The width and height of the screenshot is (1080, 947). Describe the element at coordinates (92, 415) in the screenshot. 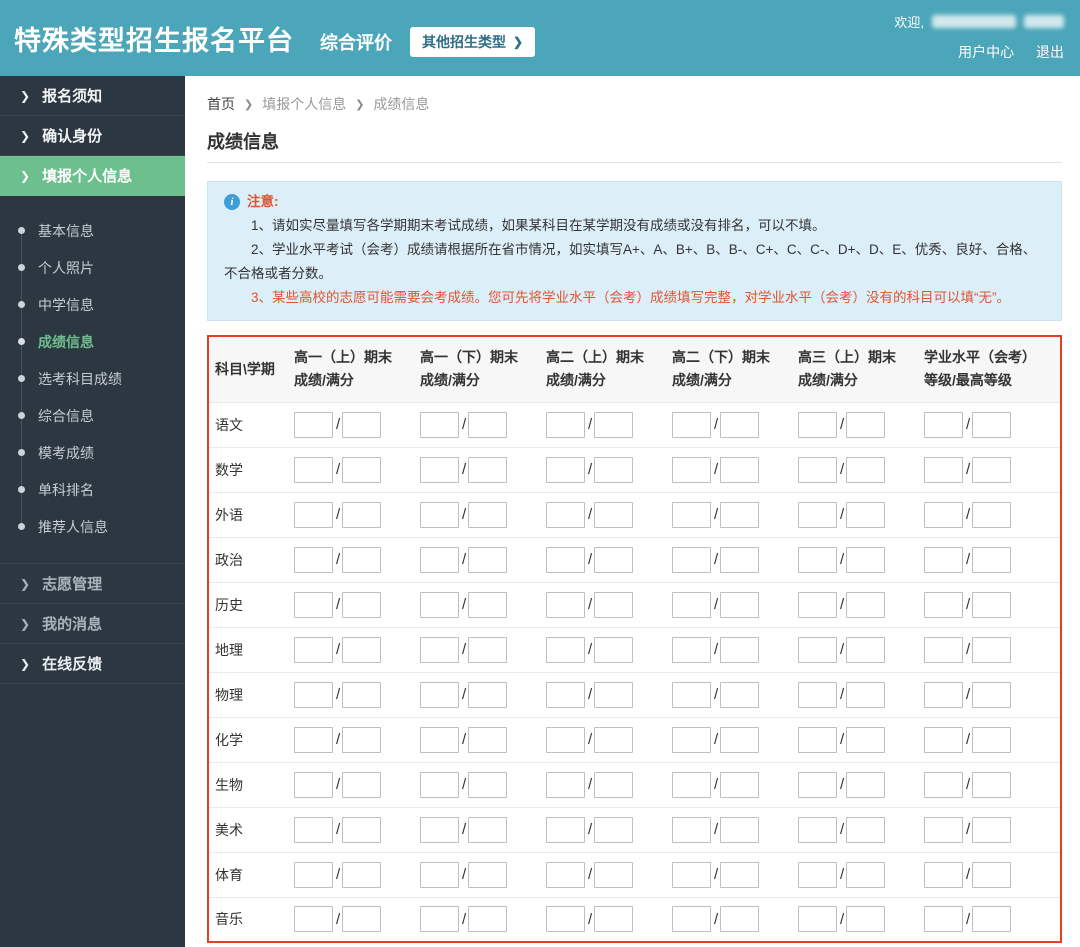

I see `sidebar-subitem: 综合信息` at that location.